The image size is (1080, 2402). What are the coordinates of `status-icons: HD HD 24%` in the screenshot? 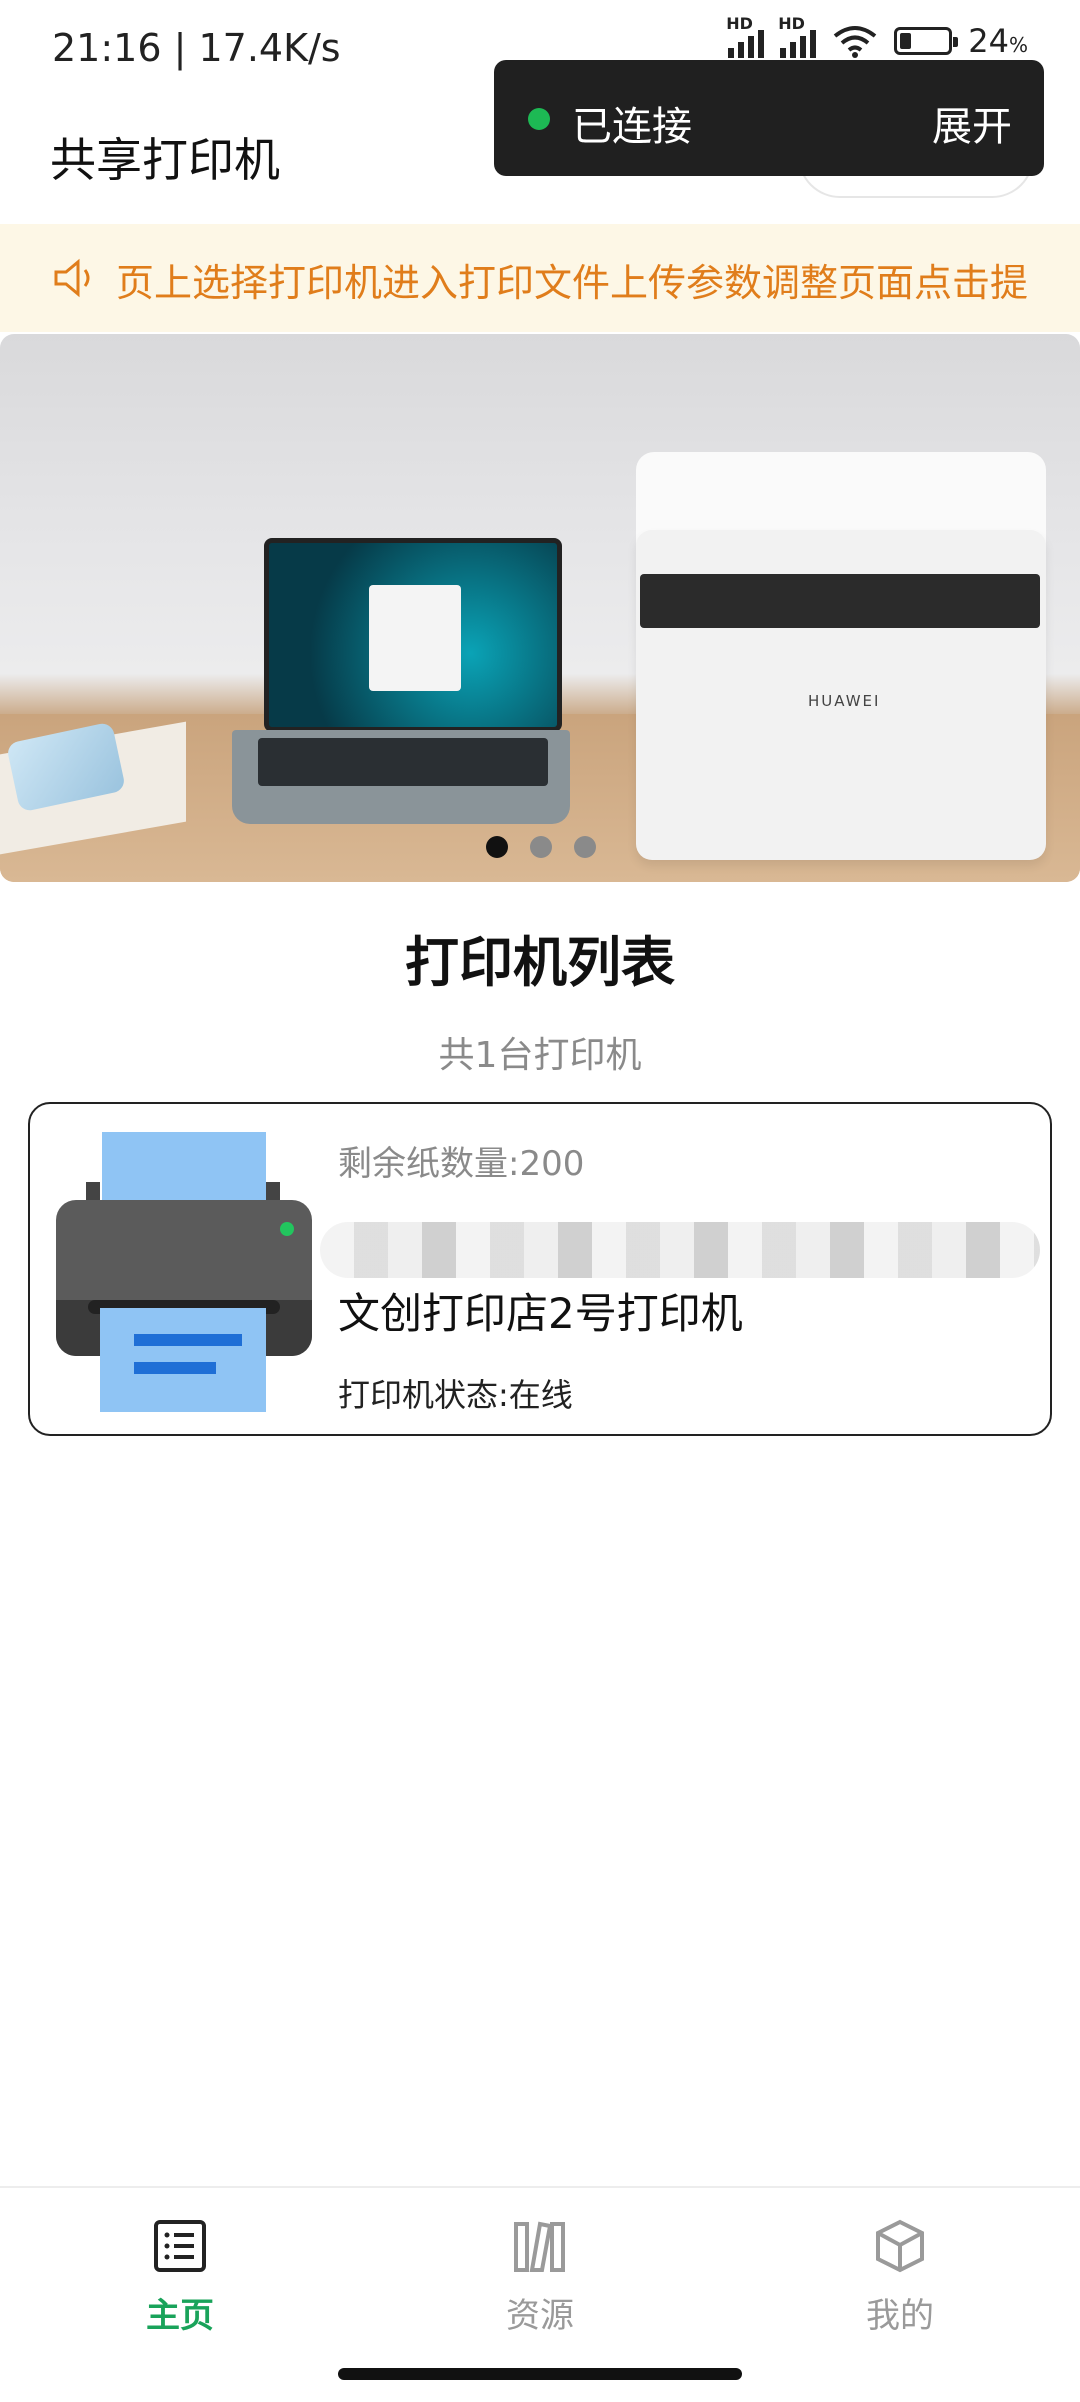 It's located at (877, 37).